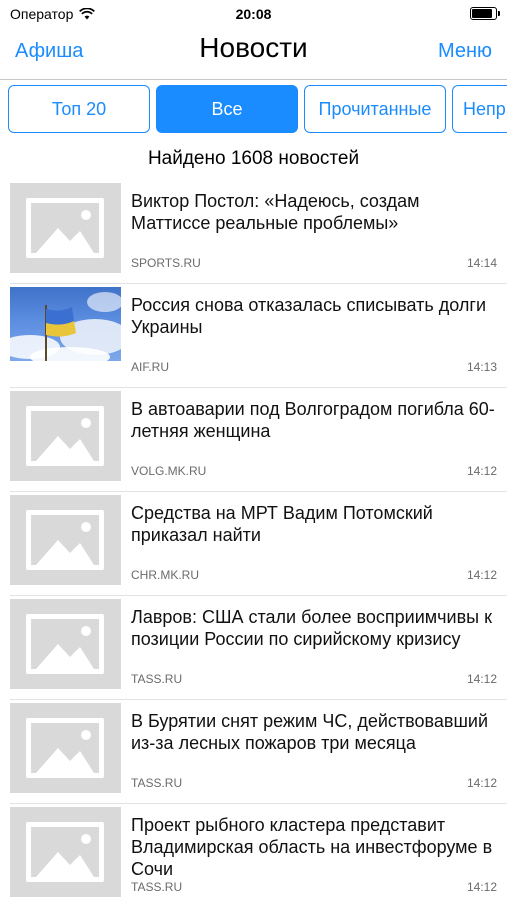  What do you see at coordinates (65, 324) in the screenshot?
I see `flag-photo` at bounding box center [65, 324].